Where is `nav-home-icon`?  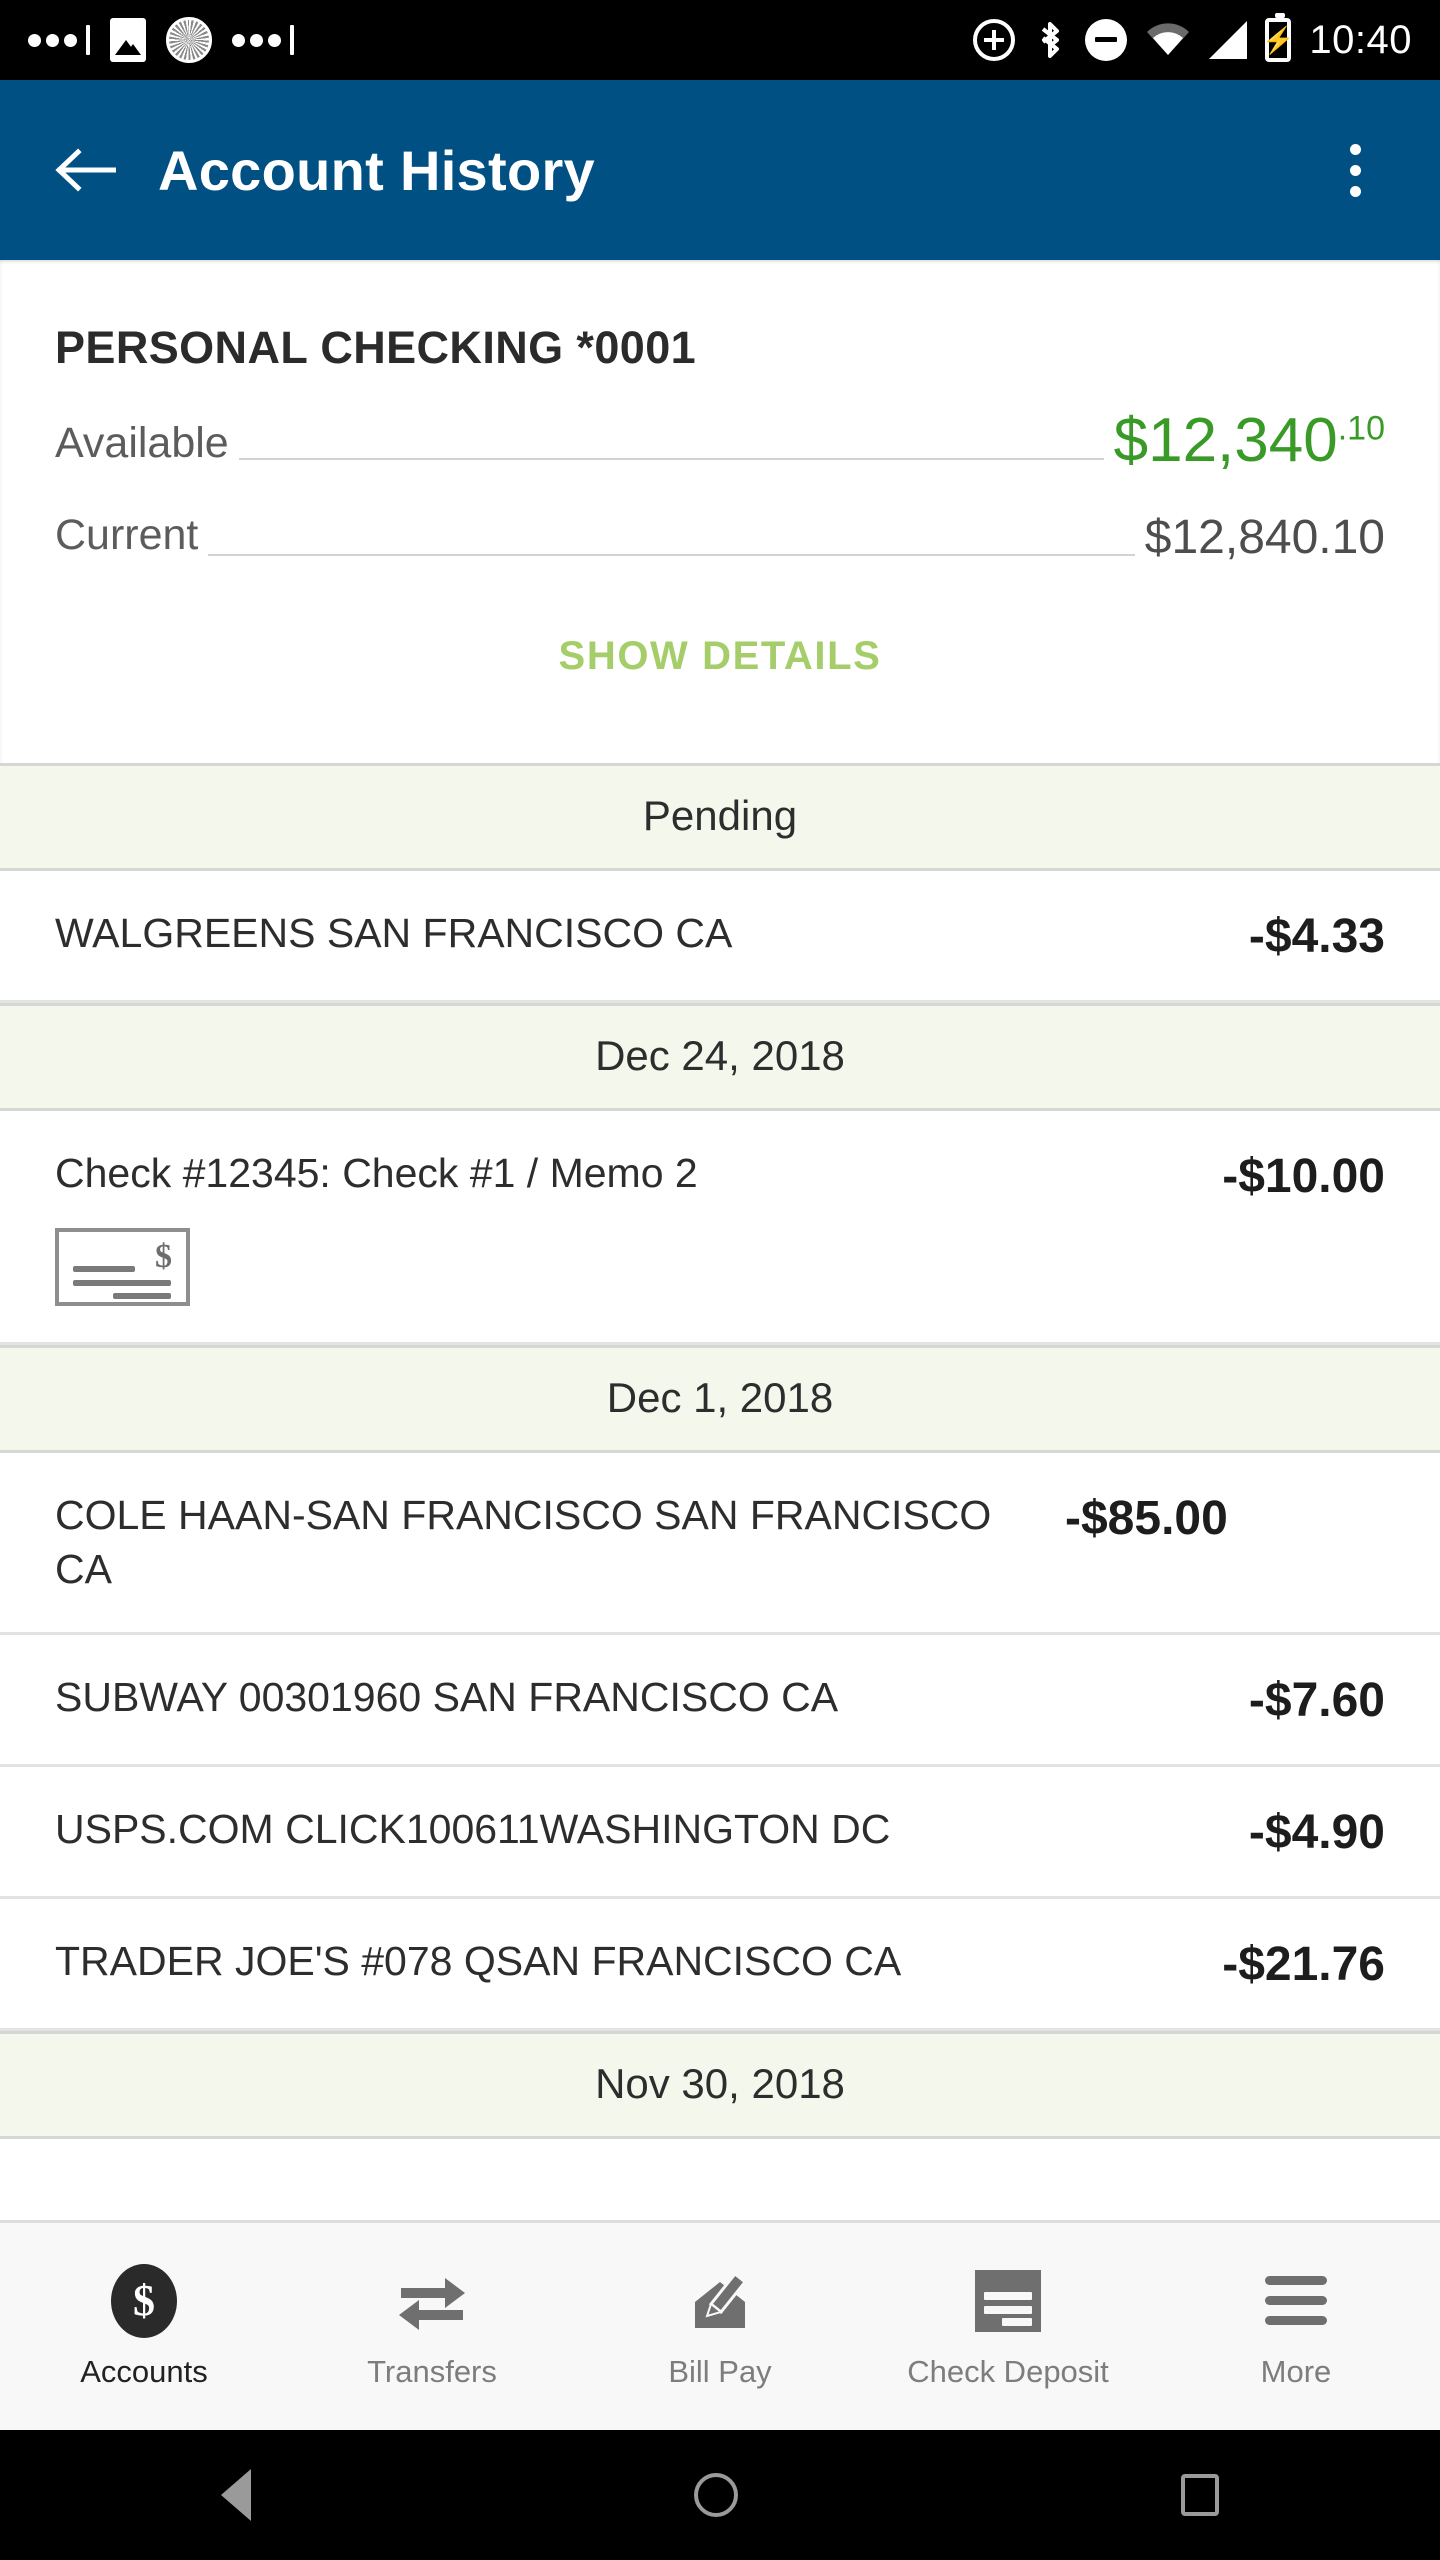
nav-home-icon is located at coordinates (715, 2495).